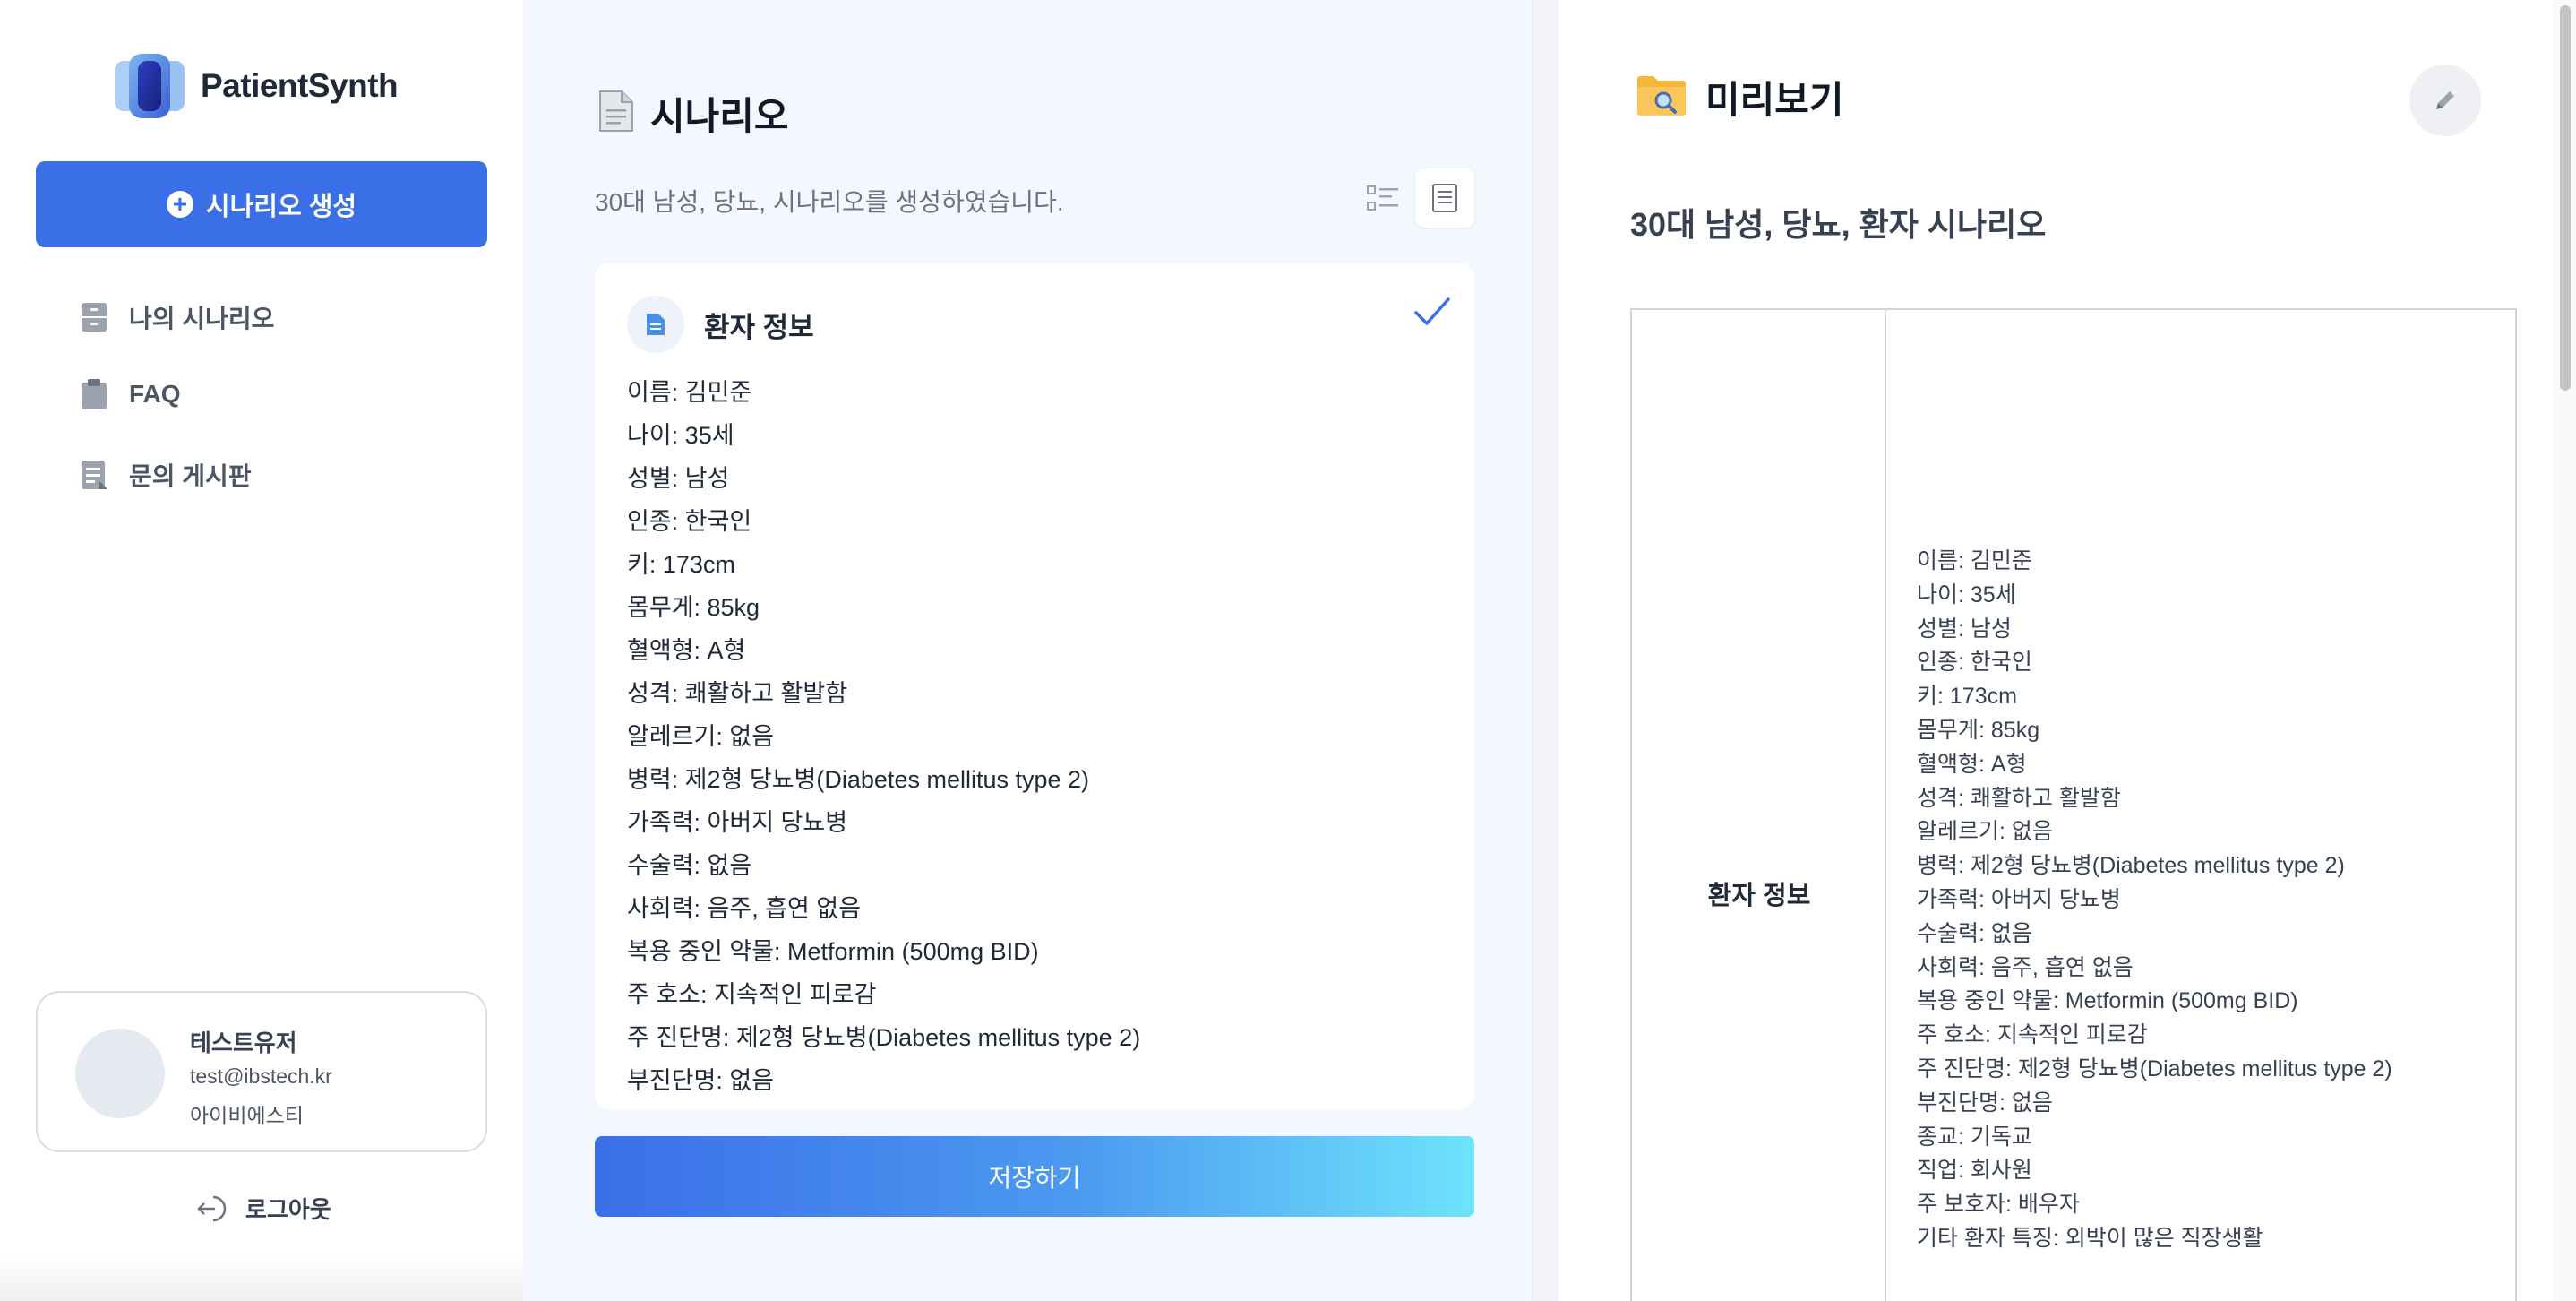 This screenshot has width=2576, height=1301. I want to click on list-view-icon, so click(1382, 198).